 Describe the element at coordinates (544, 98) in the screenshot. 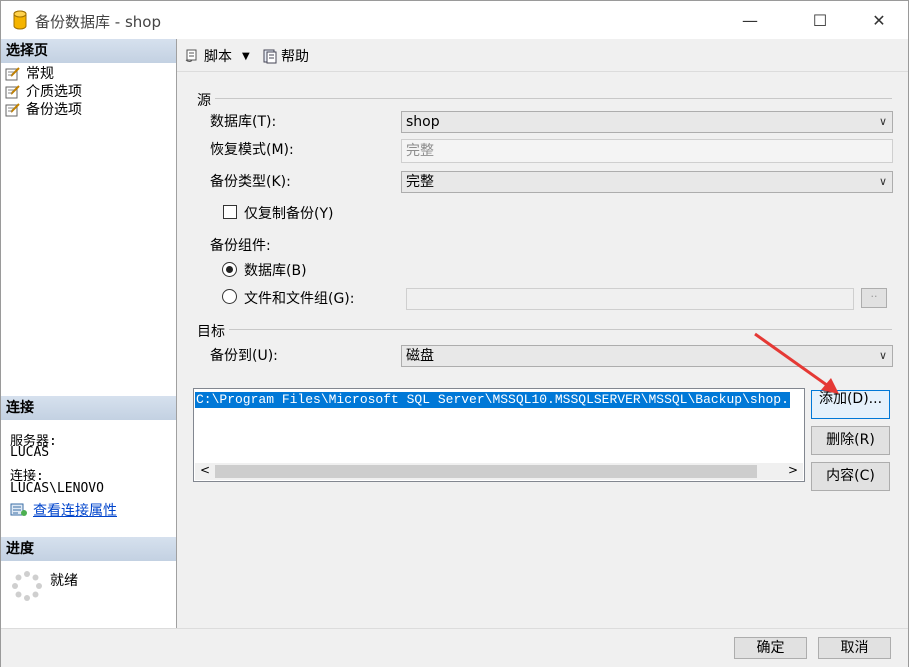

I see `source-group-line` at that location.